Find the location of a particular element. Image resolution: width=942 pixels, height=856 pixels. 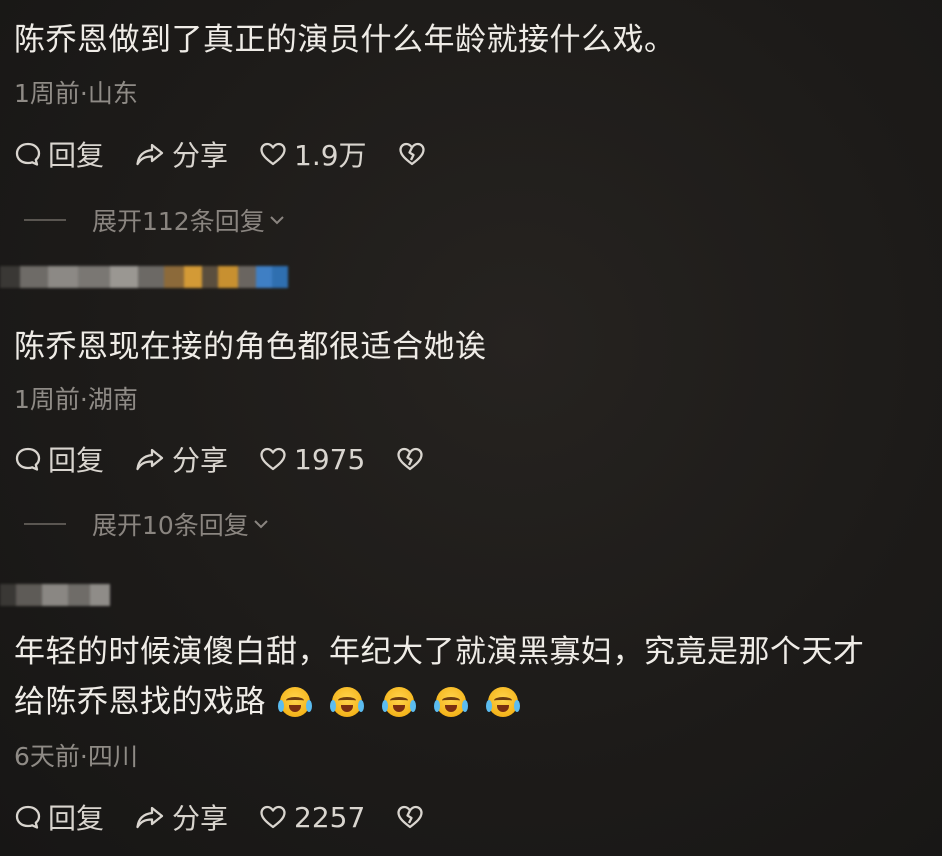

expand-label: 展开10条回复 is located at coordinates (170, 525).